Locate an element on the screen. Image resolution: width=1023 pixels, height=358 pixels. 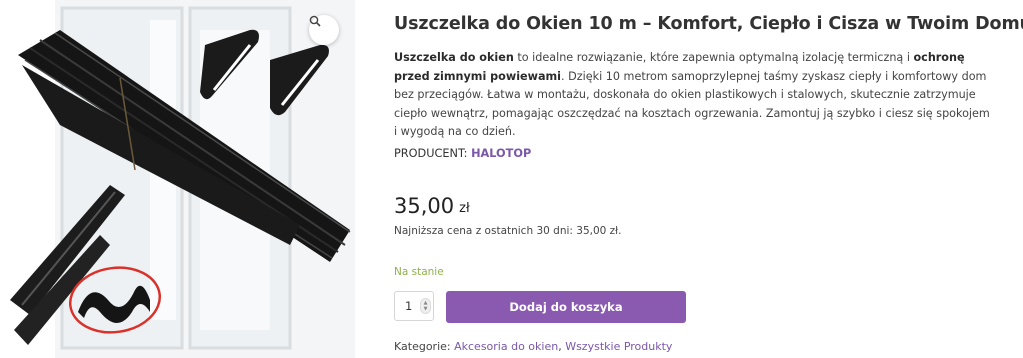
stock-status: Na stanie is located at coordinates (419, 272).